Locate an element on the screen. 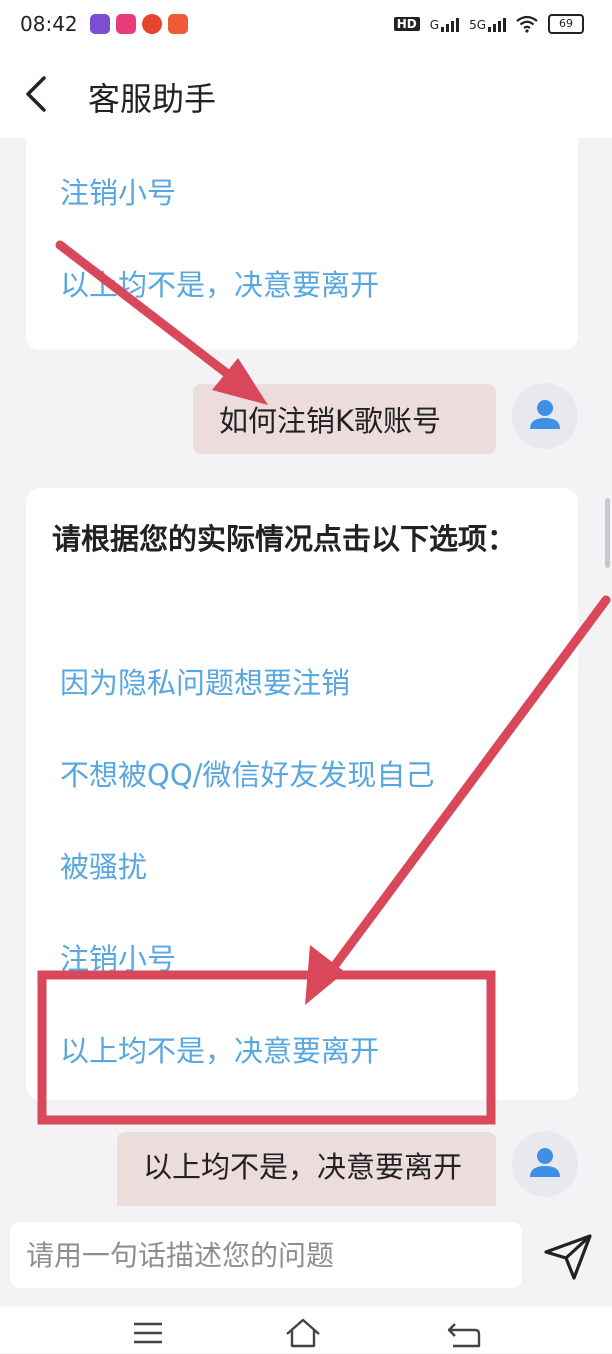 This screenshot has height=1354, width=612. page-title: 客服助手 is located at coordinates (152, 99).